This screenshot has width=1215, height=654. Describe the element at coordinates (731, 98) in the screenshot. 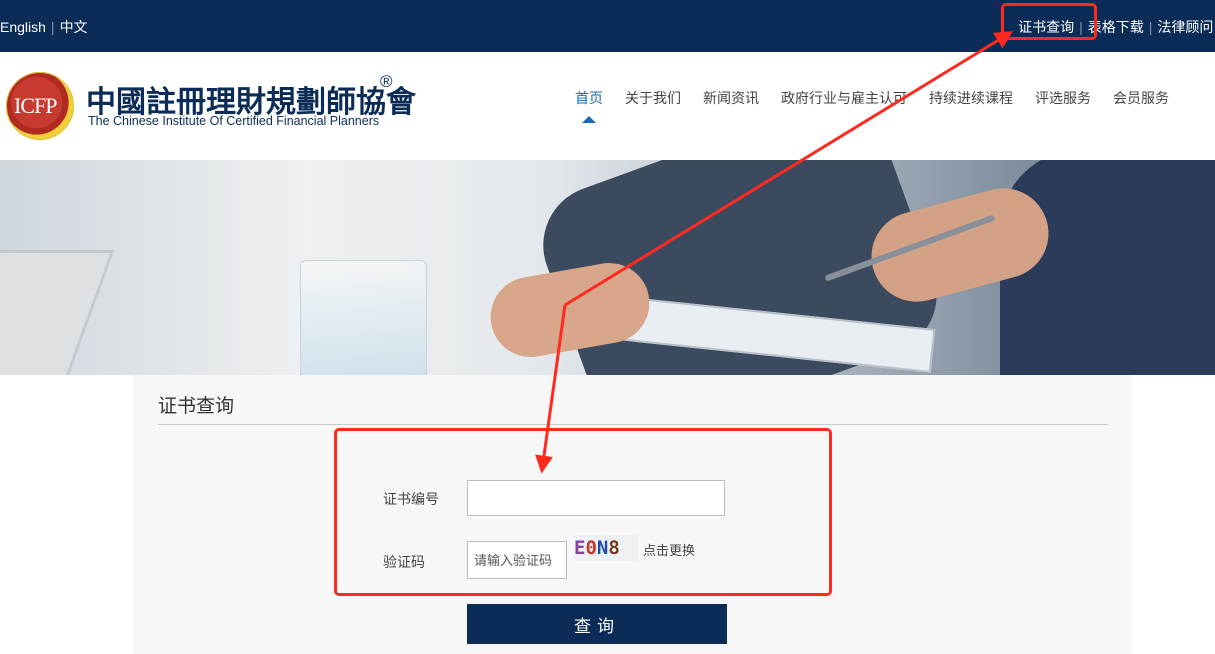

I see `nav-item-news: 新闻资讯` at that location.